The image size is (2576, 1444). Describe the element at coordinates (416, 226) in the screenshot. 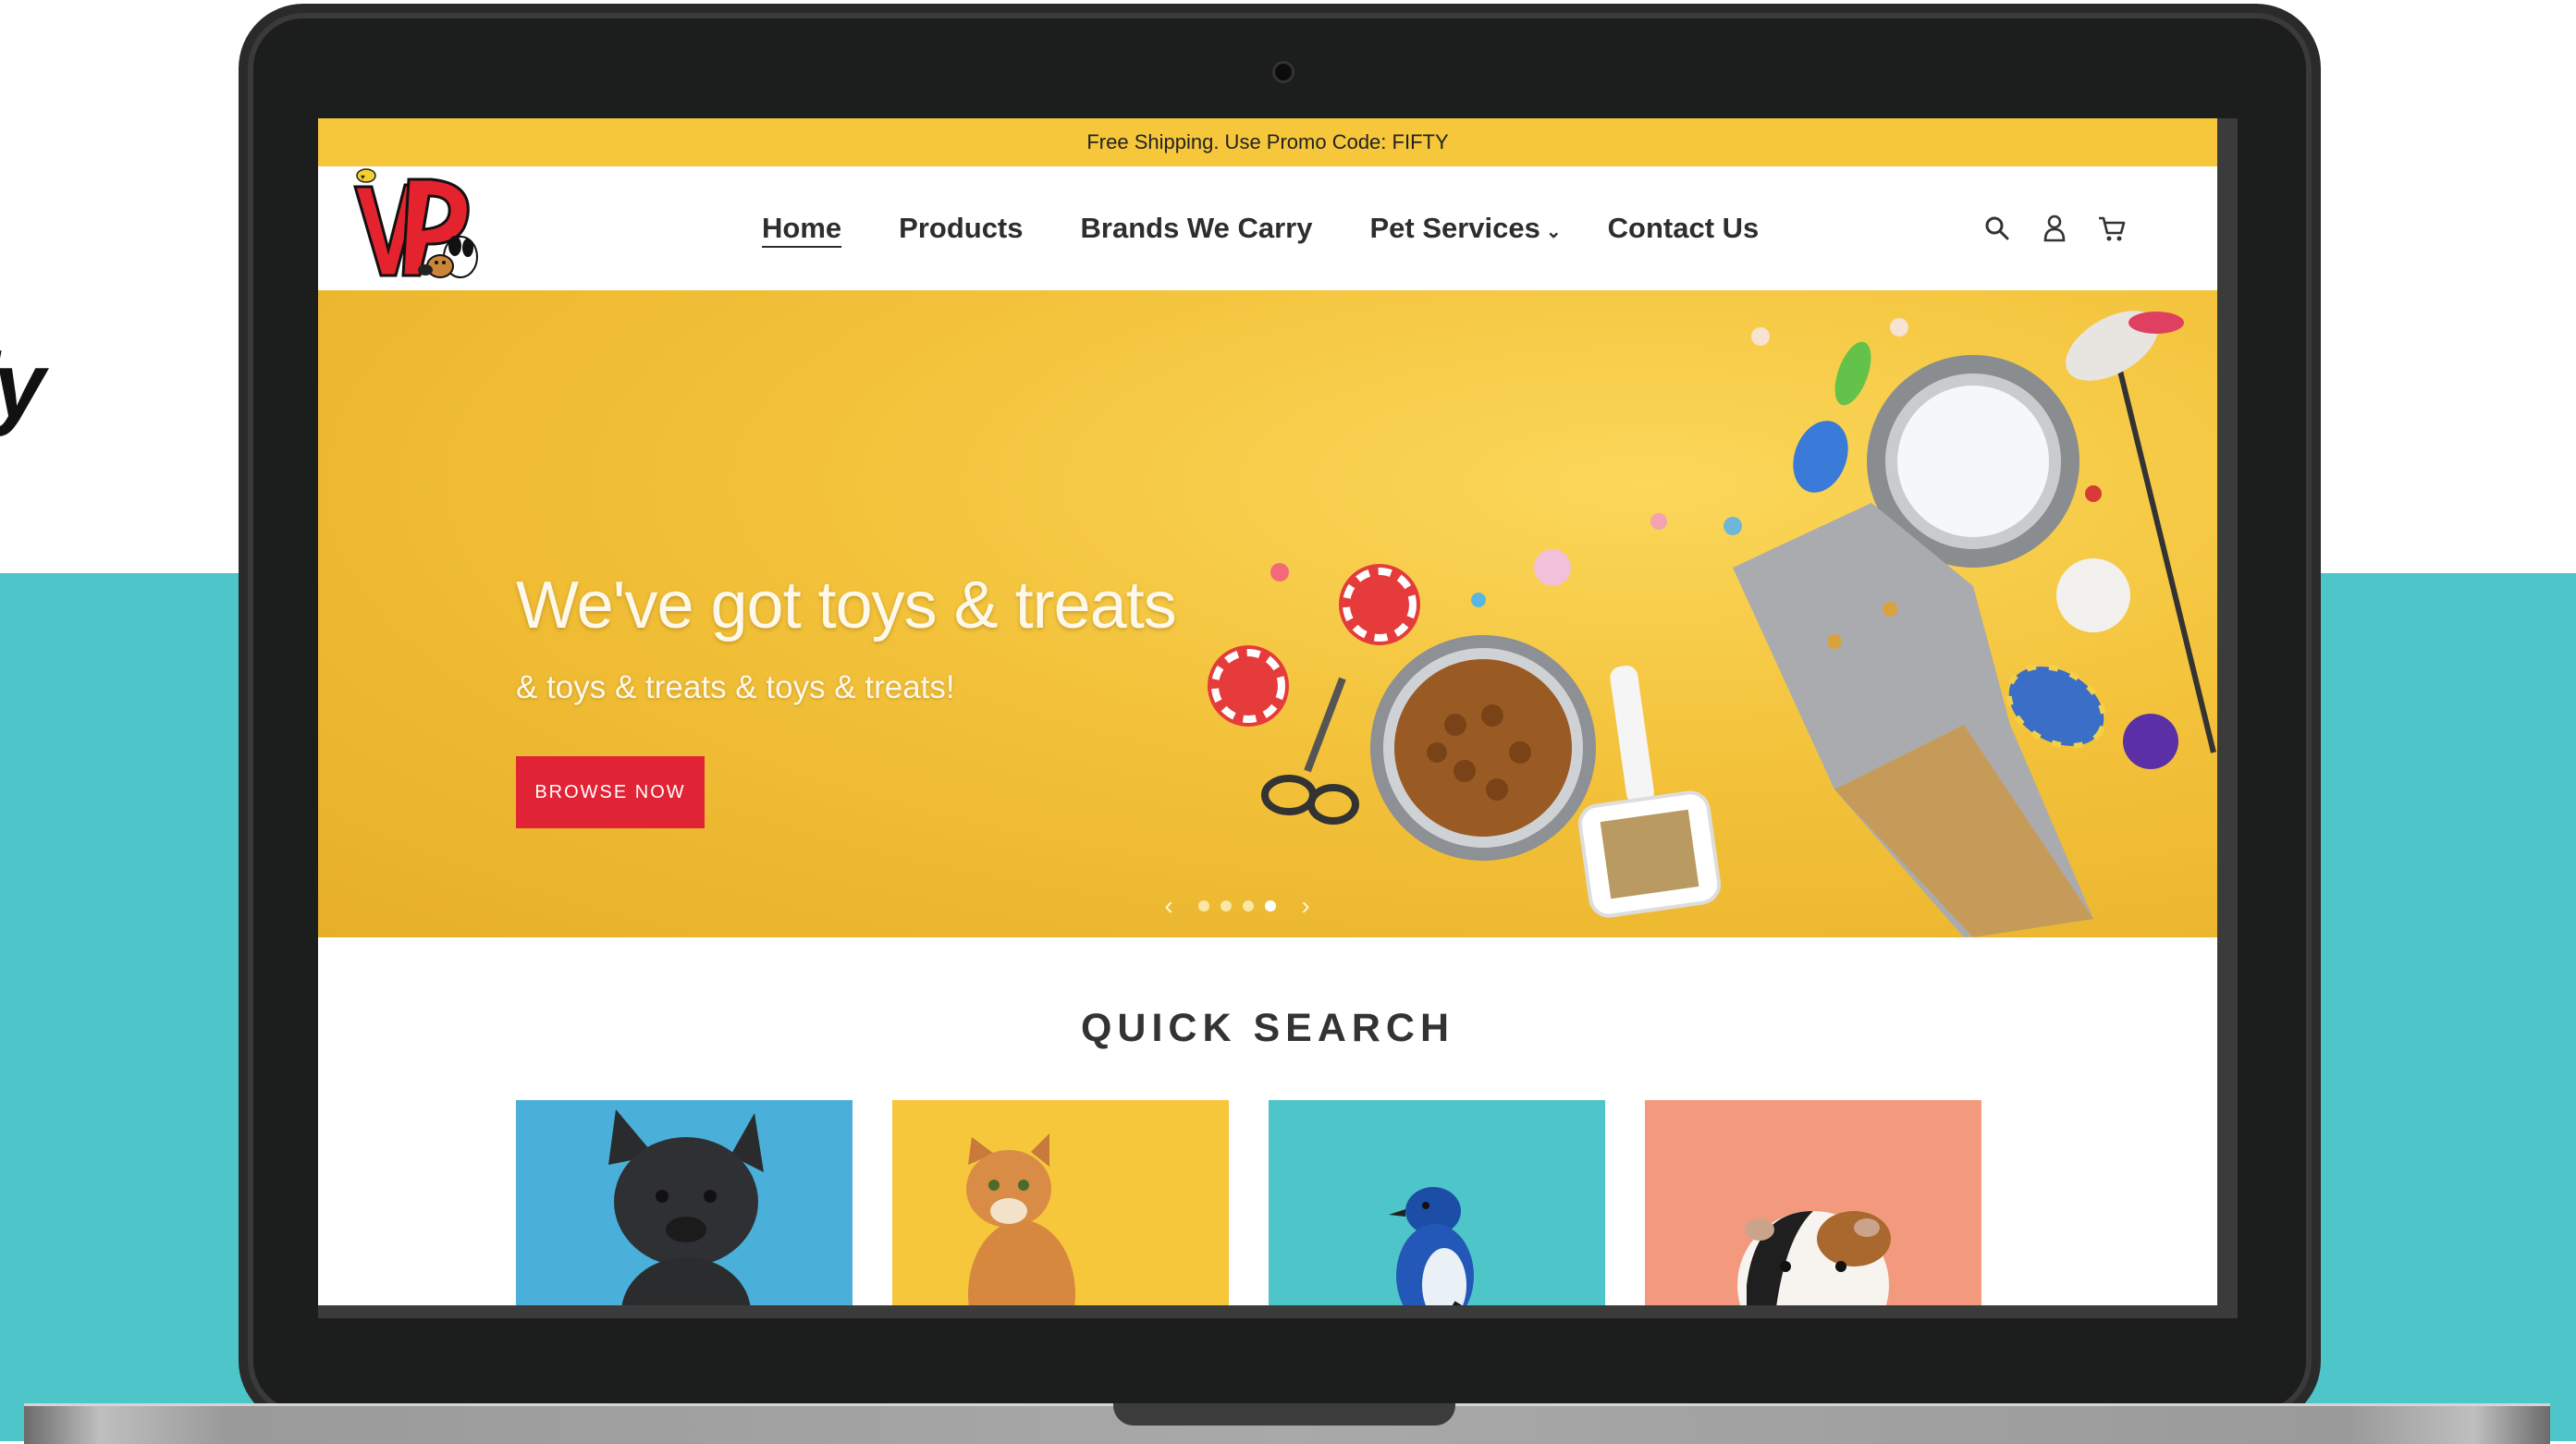

I see `store-logo: ♥` at that location.